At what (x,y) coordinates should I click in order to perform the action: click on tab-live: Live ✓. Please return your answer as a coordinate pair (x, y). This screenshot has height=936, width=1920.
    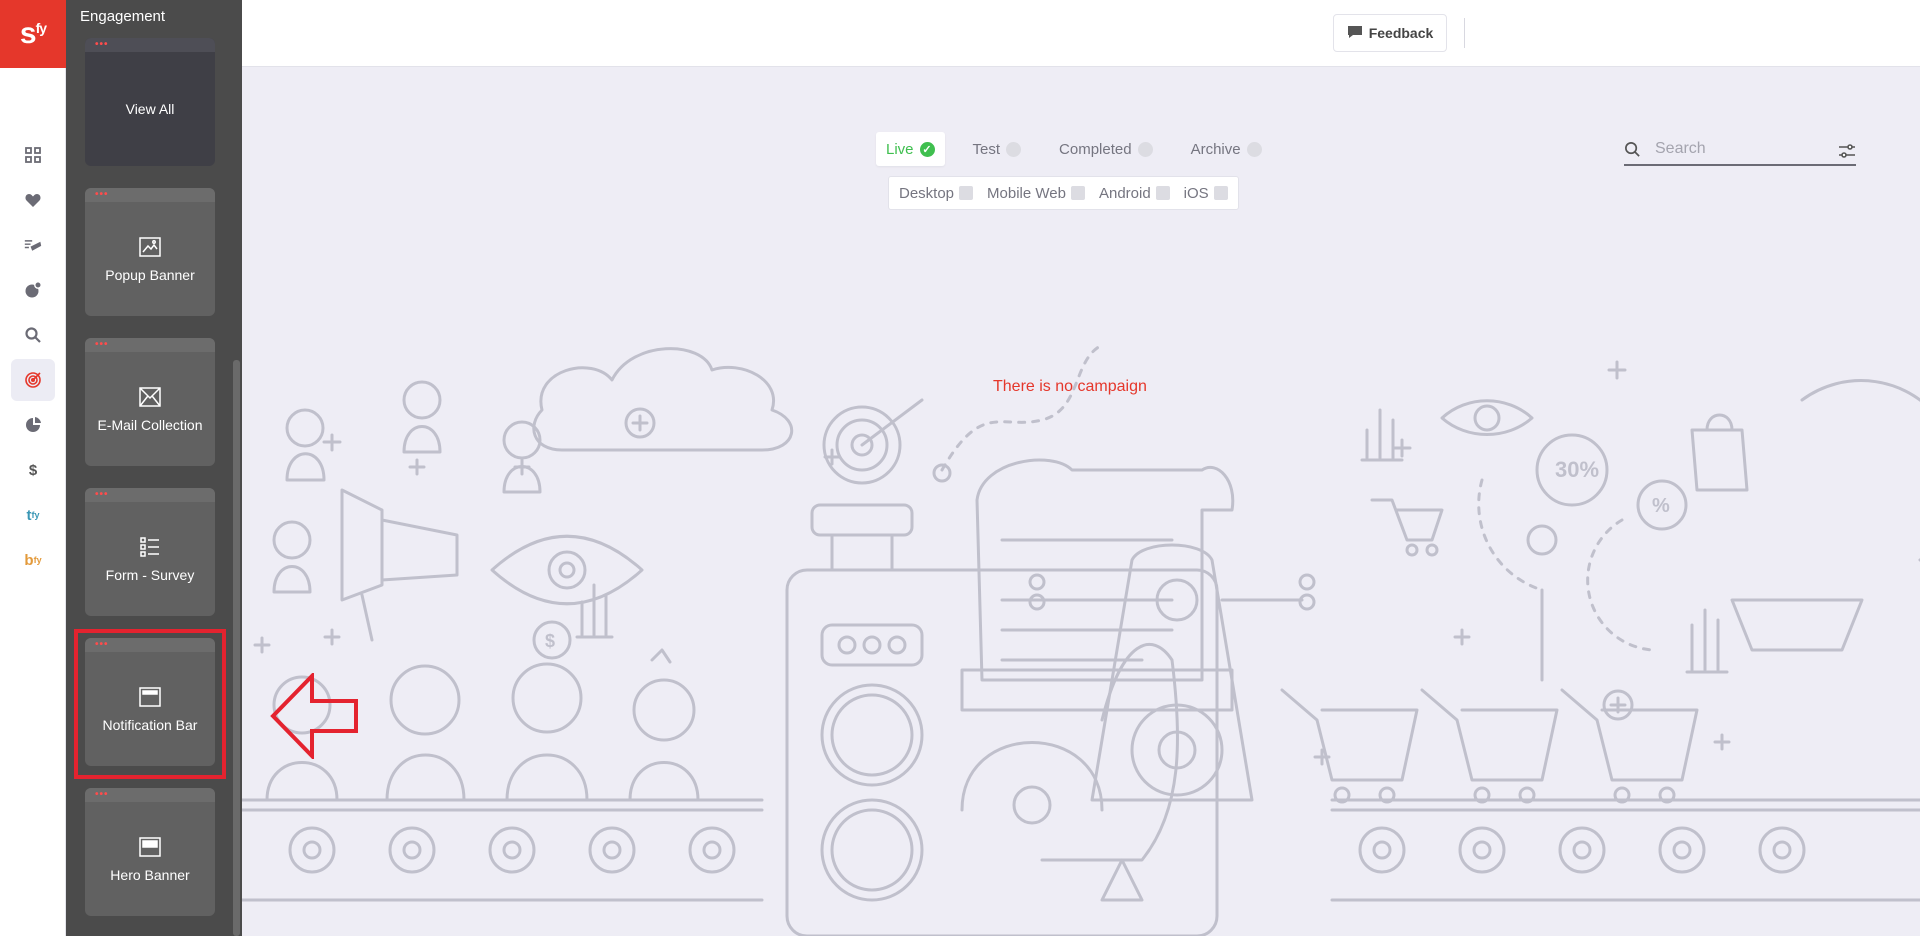
    Looking at the image, I should click on (910, 149).